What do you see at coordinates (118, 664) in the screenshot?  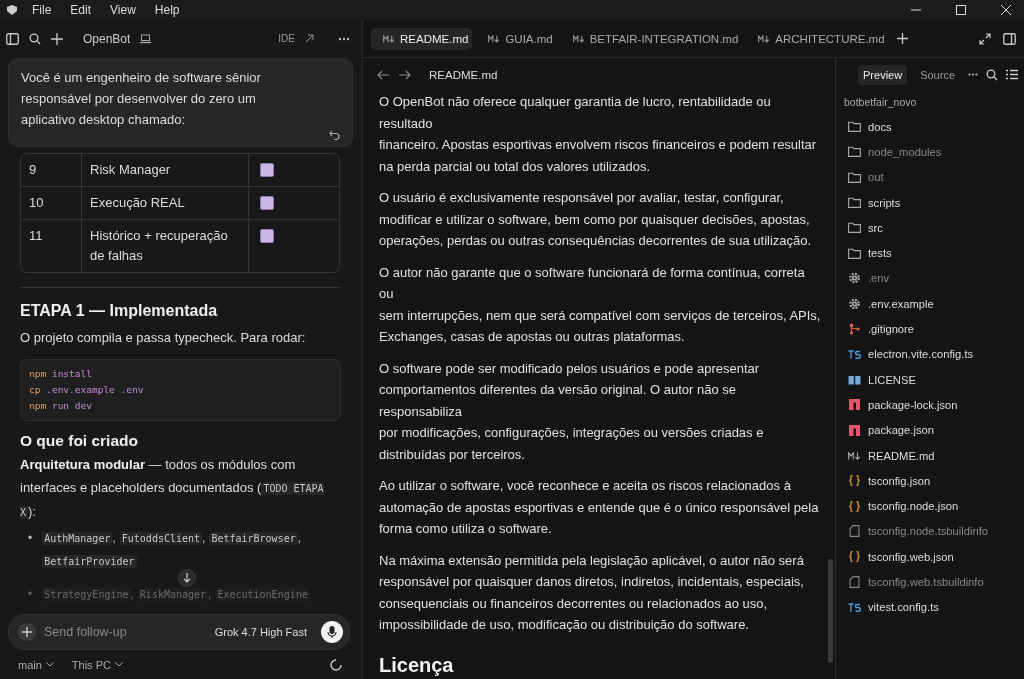 I see `chevron-down-icon` at bounding box center [118, 664].